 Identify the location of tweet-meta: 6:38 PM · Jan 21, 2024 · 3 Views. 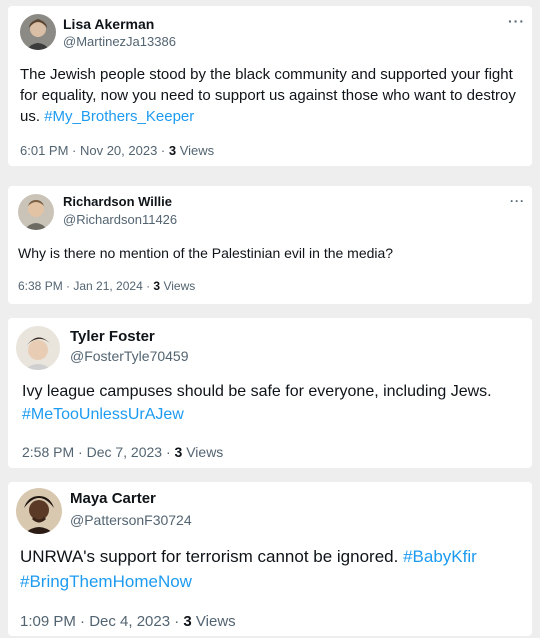
(106, 286).